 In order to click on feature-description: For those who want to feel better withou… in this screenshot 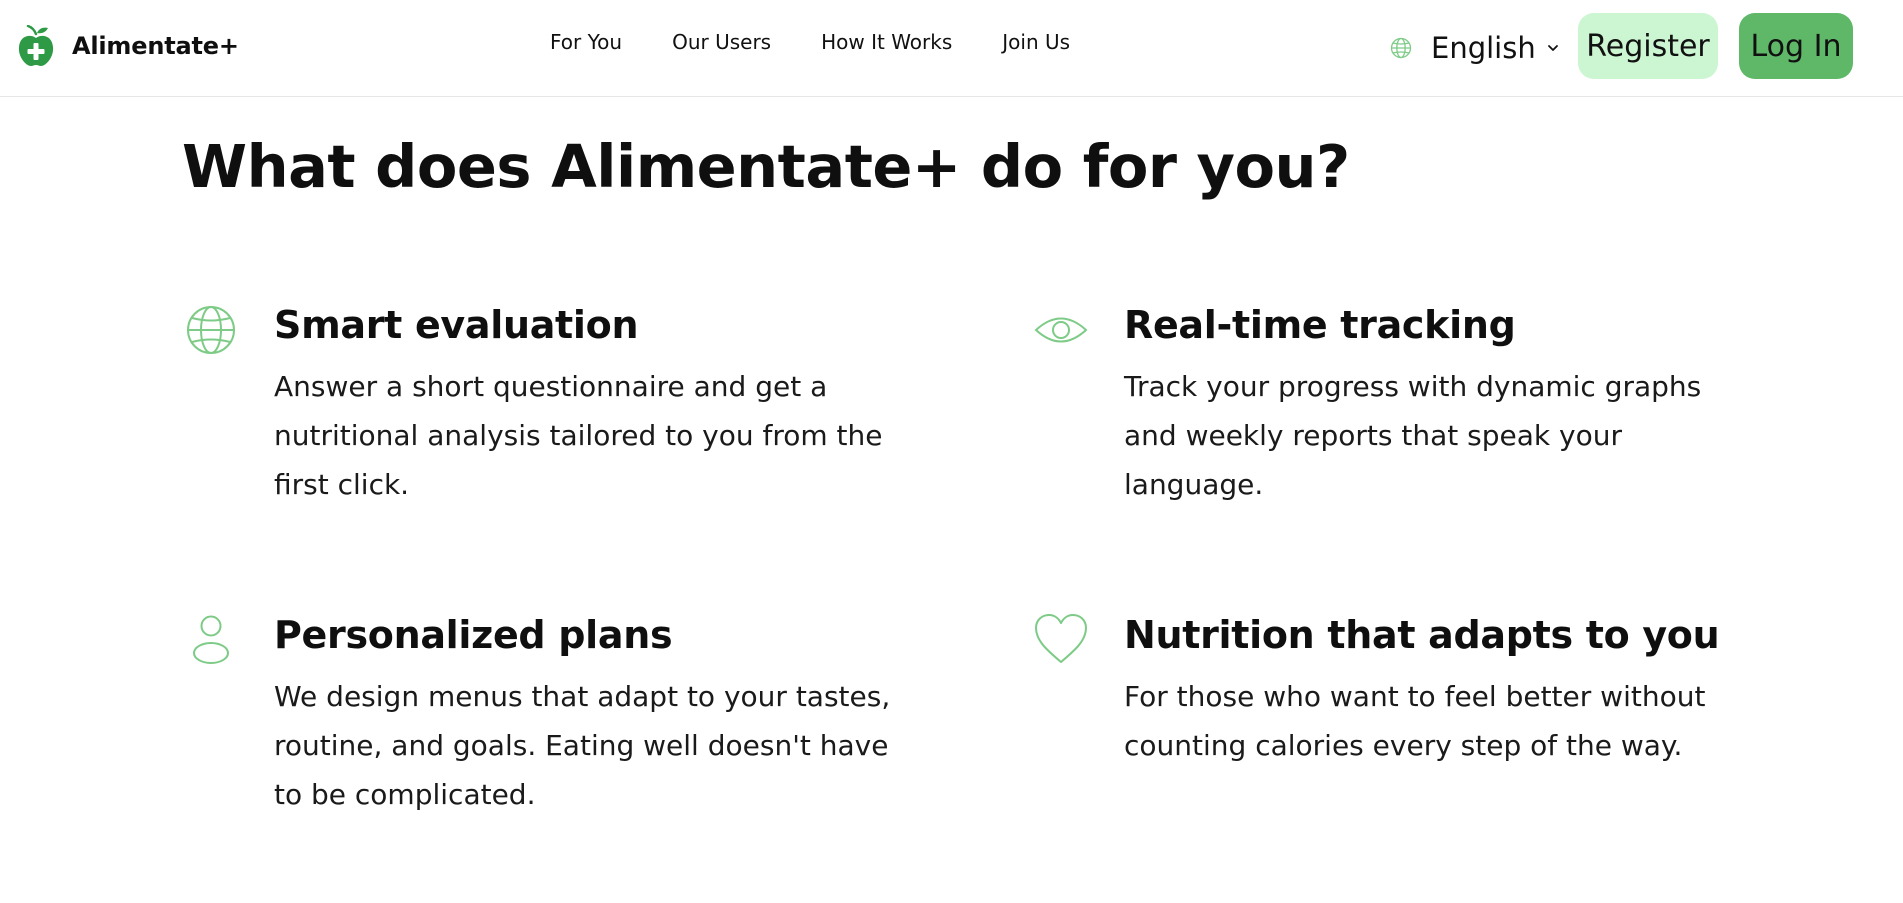, I will do `click(1415, 721)`.